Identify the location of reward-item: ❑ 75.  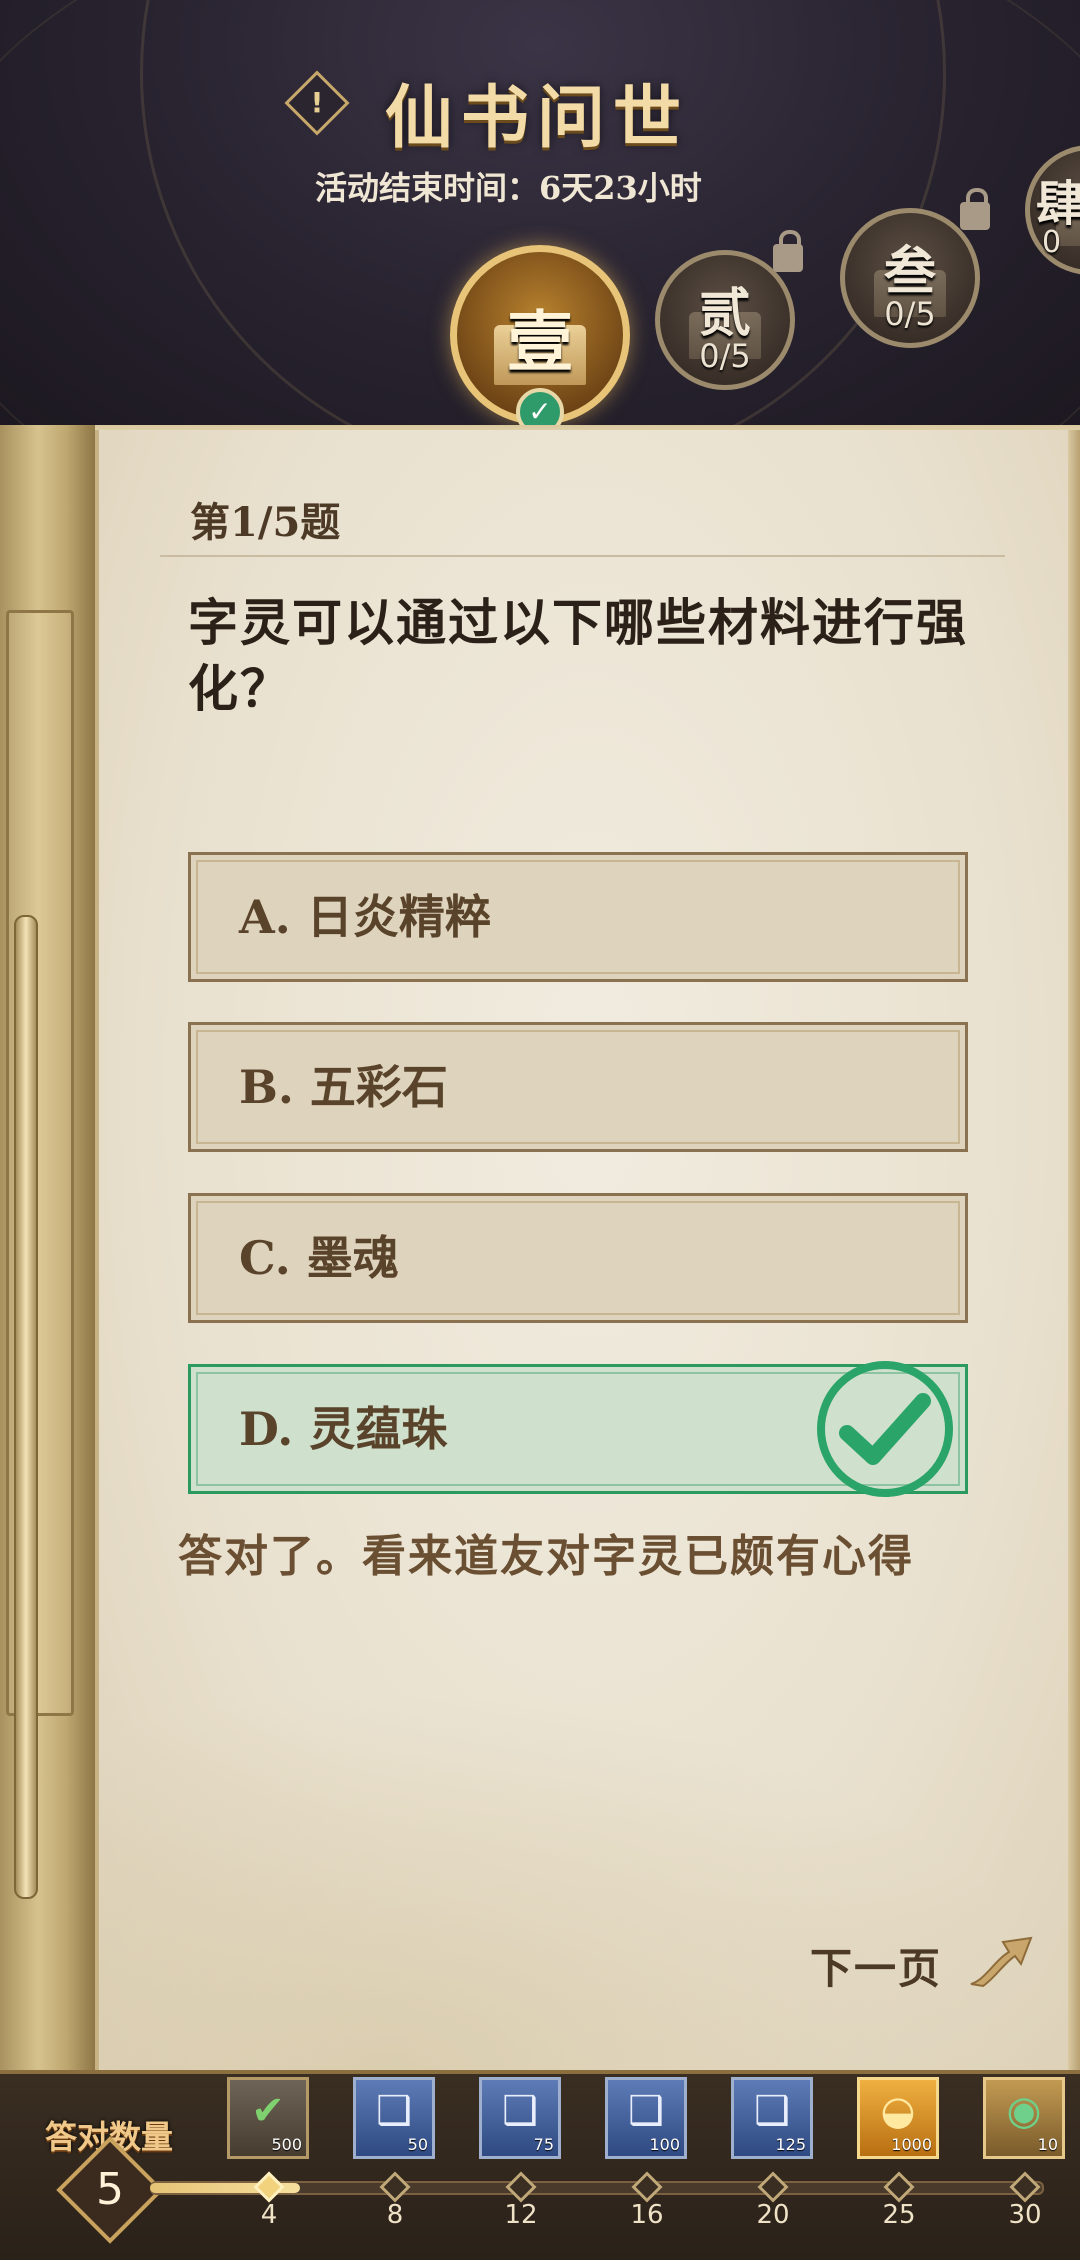
(520, 2118).